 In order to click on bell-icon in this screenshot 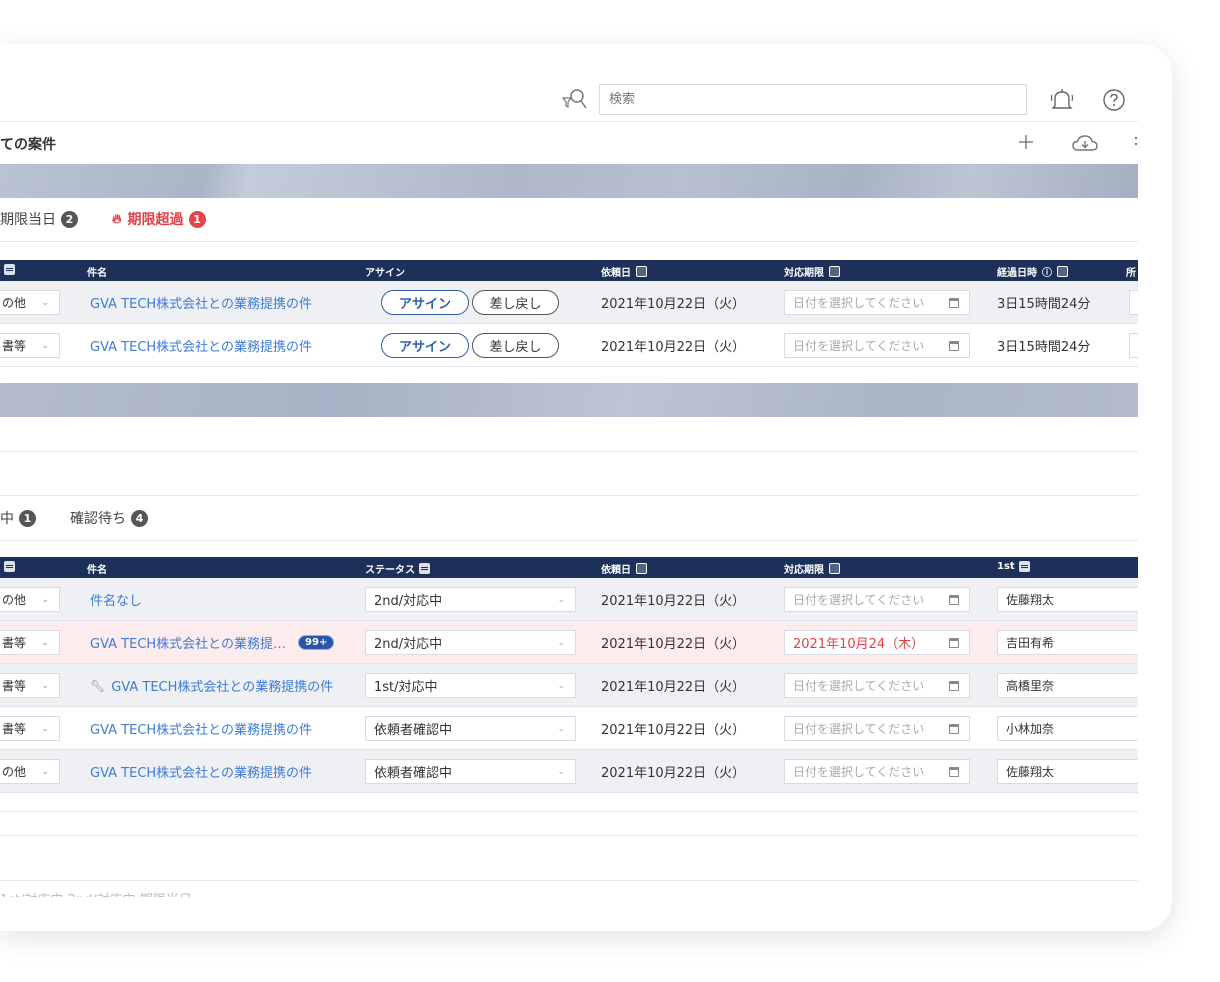, I will do `click(1062, 100)`.